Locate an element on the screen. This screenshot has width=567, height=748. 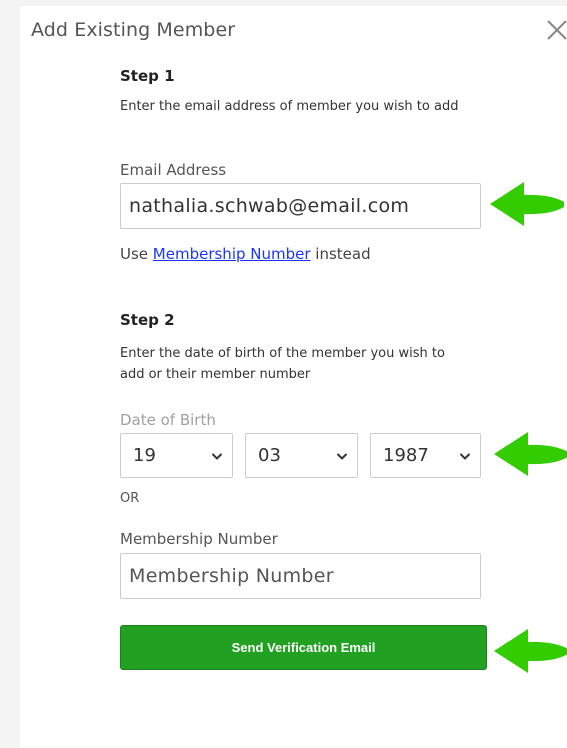
membership-number-link: Membership Number is located at coordinates (232, 254).